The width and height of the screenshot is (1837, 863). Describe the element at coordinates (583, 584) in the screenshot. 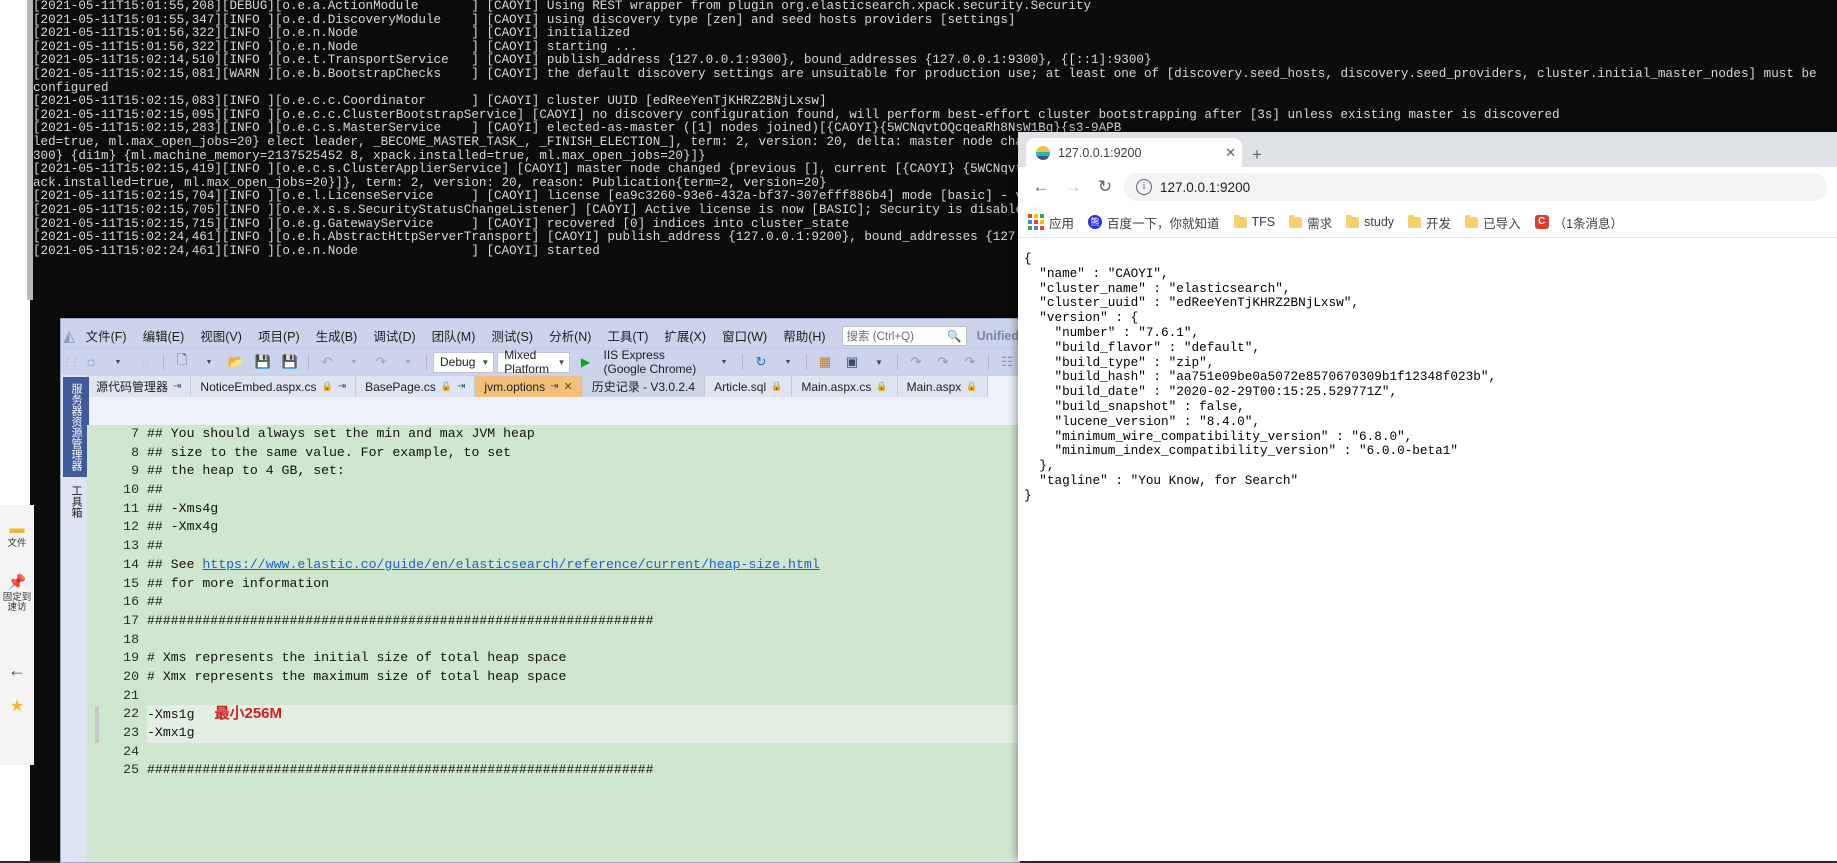

I see `code-line: ## for more information` at that location.